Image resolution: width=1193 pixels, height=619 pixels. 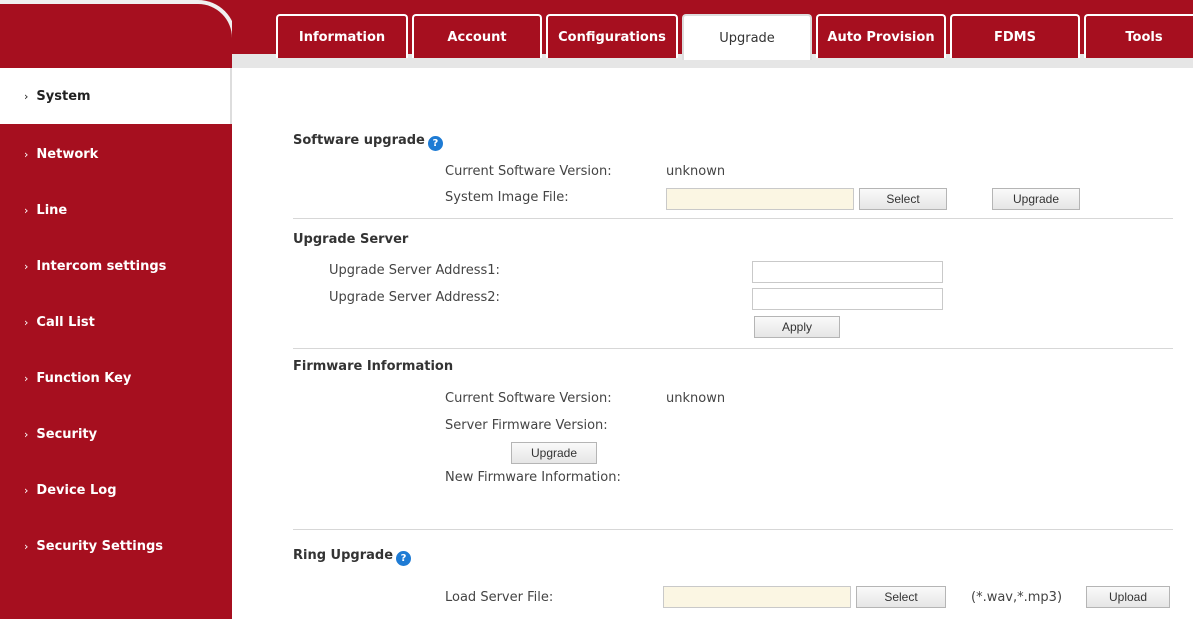 I want to click on system-image-file-label: System Image File:, so click(x=507, y=197).